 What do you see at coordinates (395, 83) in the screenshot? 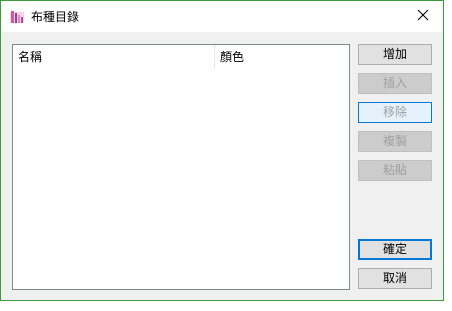
I see `insert-button: 插入` at bounding box center [395, 83].